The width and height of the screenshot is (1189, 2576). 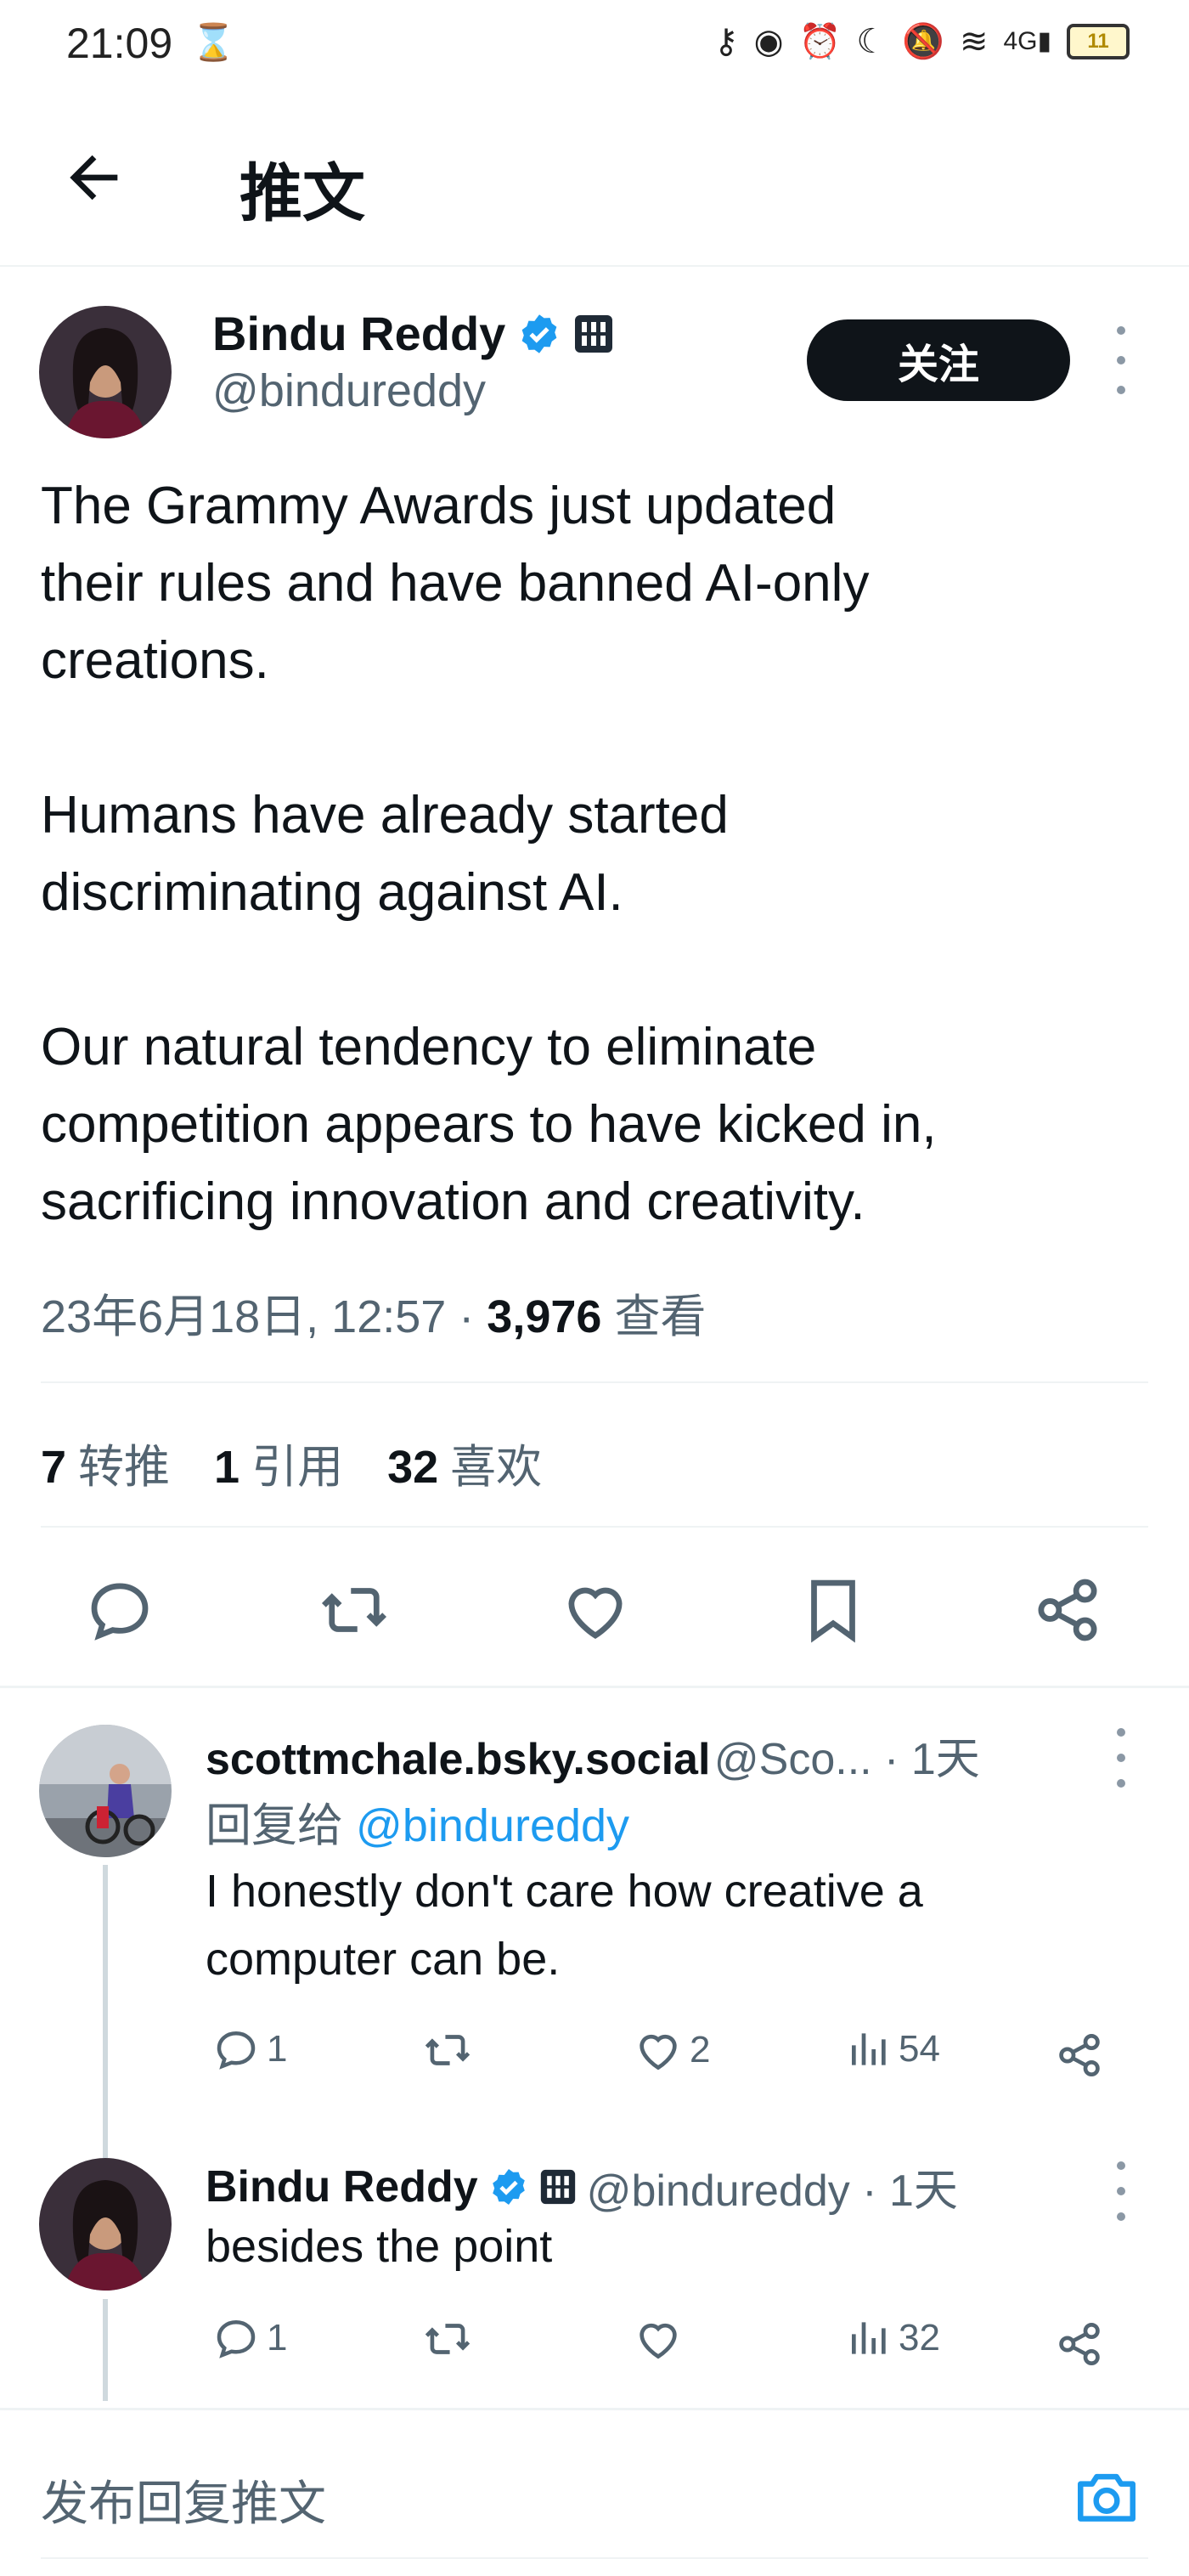 What do you see at coordinates (974, 41) in the screenshot?
I see `wifi-icon: ≋` at bounding box center [974, 41].